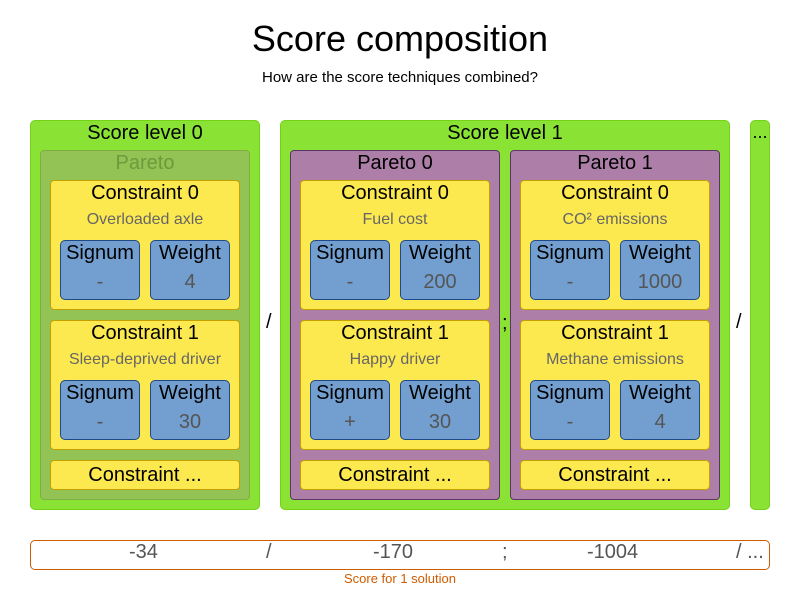 The width and height of the screenshot is (800, 600). I want to click on score-level-title: Score level 1, so click(505, 133).